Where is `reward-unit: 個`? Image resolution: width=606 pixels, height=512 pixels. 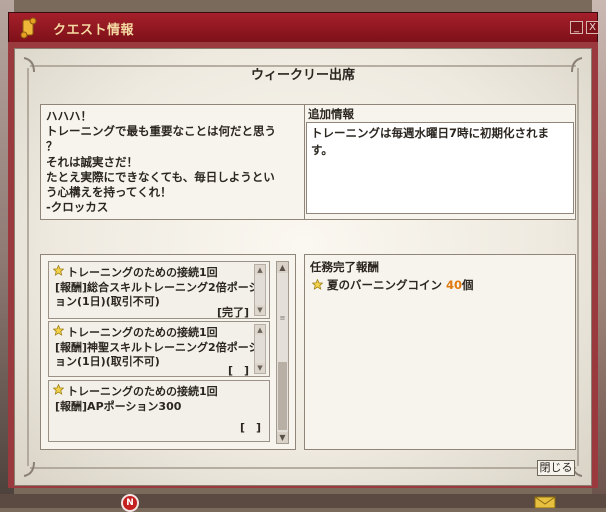 reward-unit: 個 is located at coordinates (468, 285).